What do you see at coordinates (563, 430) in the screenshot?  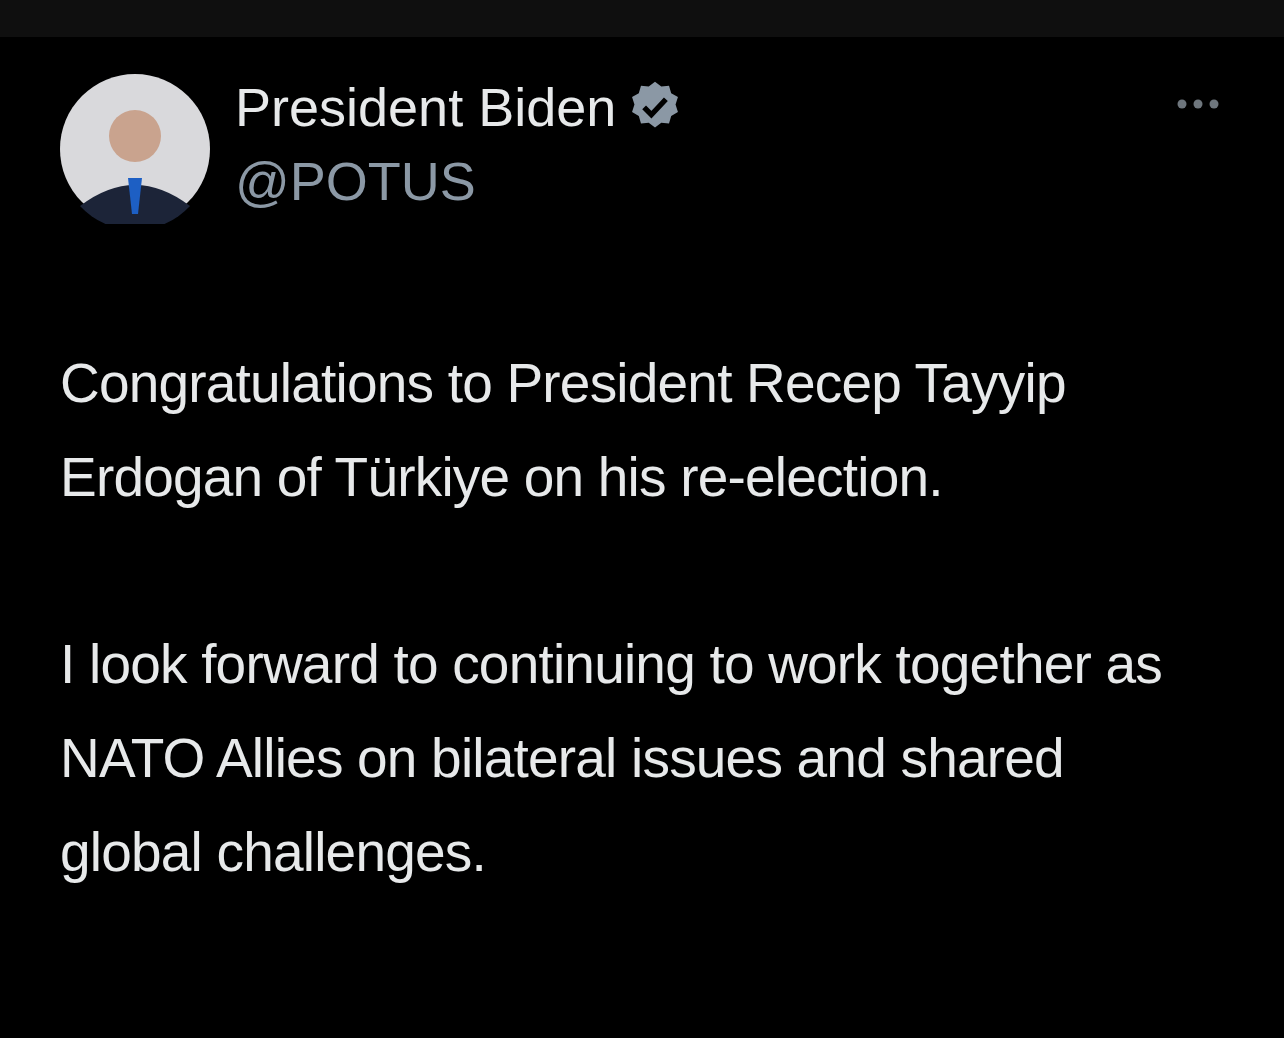 I see `tweet-text: Congratulations to President Recep Tayyip Erdogan of Türkiye on his re-election.` at bounding box center [563, 430].